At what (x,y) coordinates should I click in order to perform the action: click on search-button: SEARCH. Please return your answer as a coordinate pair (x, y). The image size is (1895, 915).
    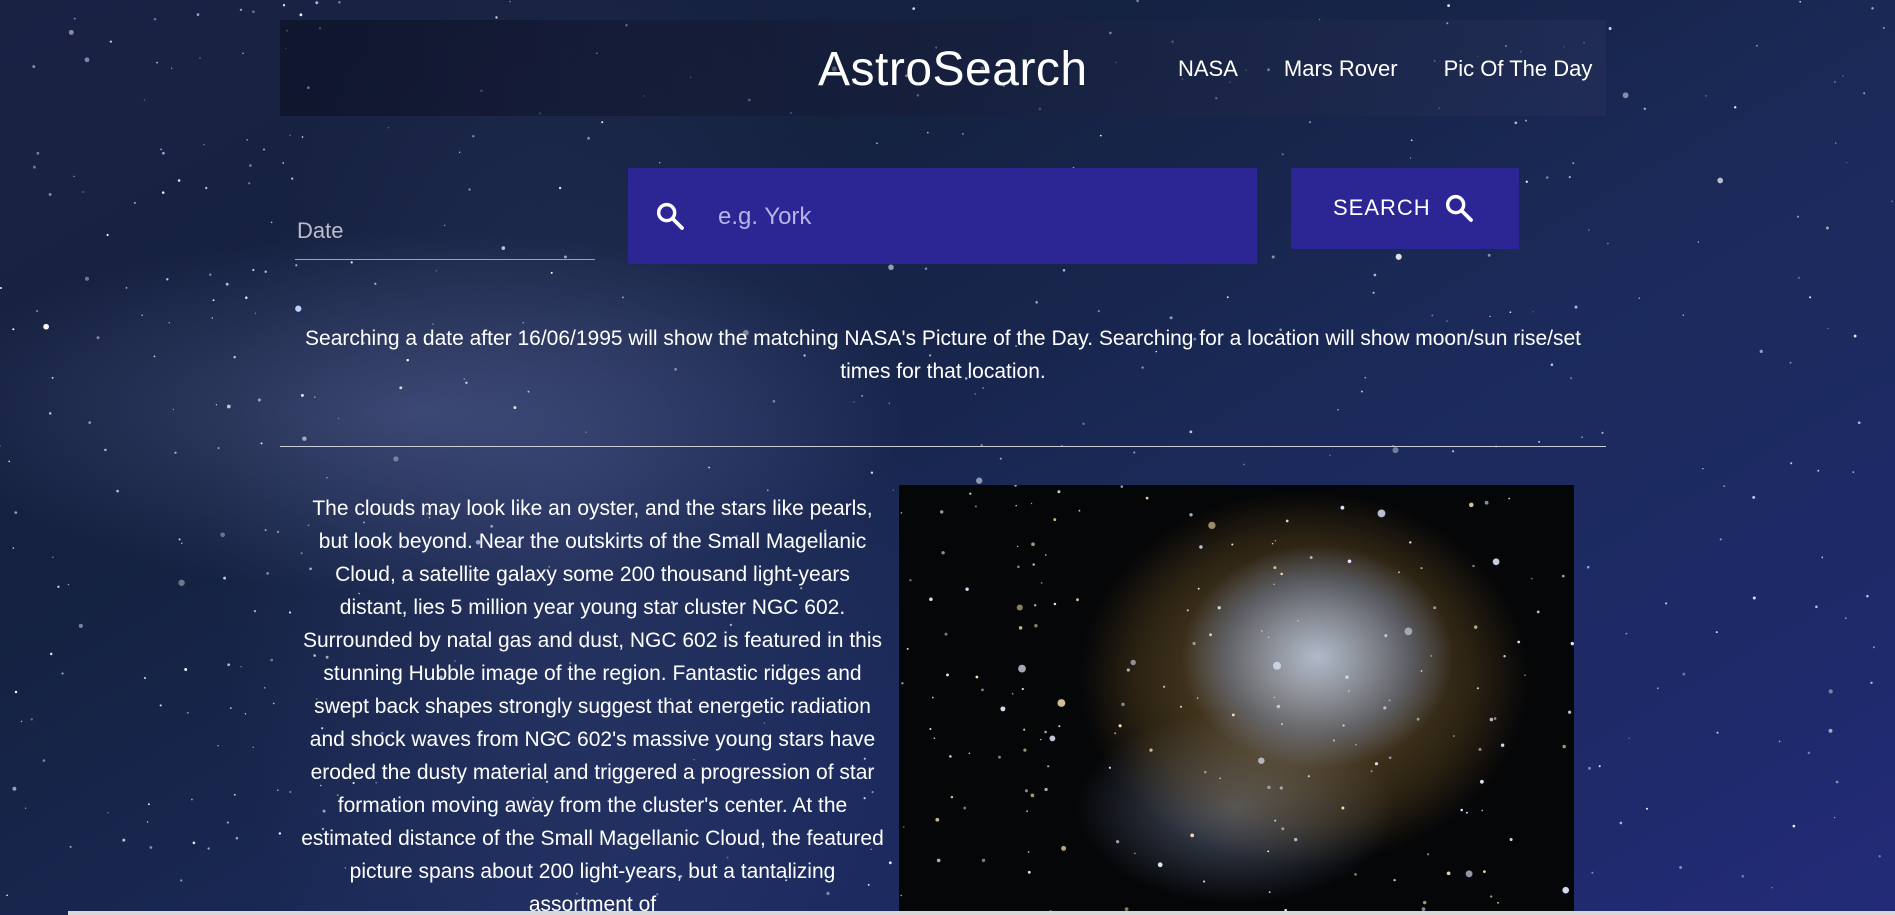
    Looking at the image, I should click on (1405, 208).